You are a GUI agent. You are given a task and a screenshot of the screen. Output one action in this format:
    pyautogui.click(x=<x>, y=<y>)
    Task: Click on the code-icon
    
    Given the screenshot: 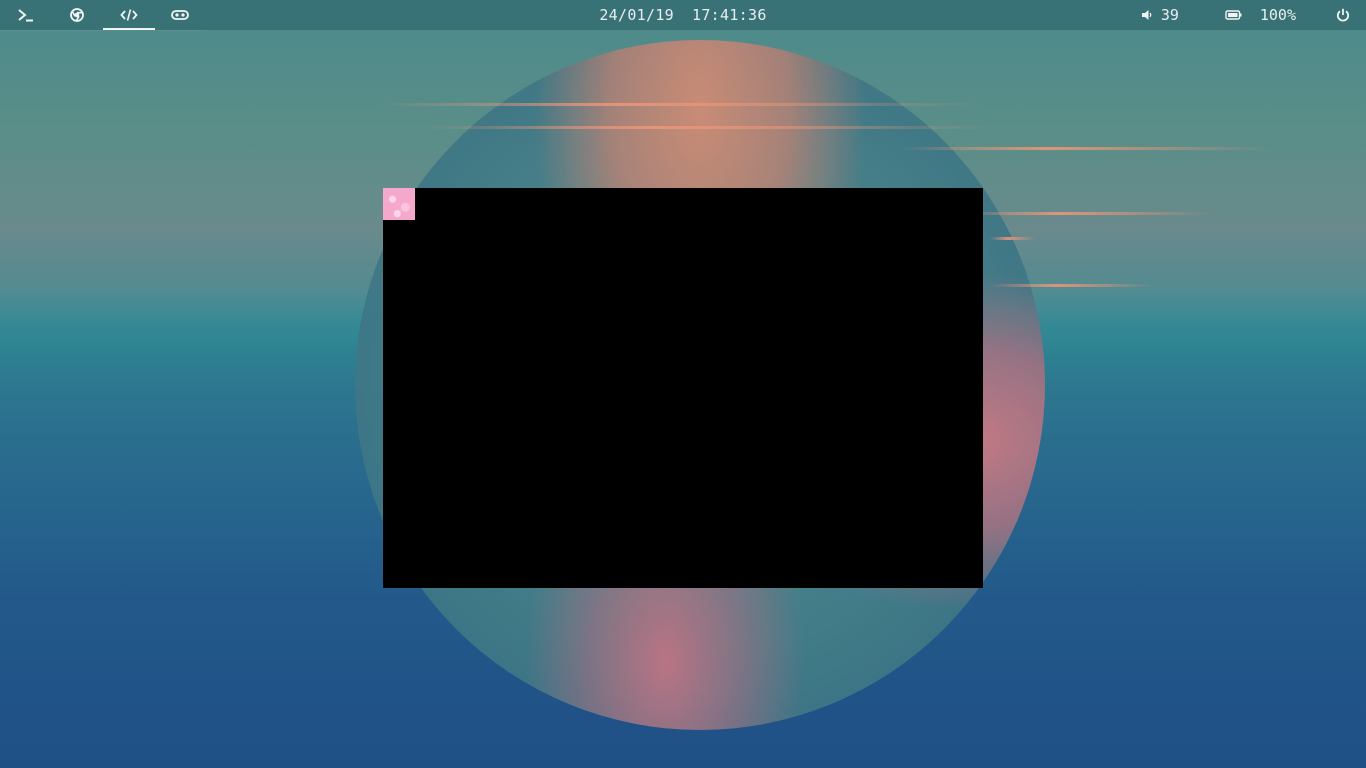 What is the action you would take?
    pyautogui.click(x=129, y=14)
    